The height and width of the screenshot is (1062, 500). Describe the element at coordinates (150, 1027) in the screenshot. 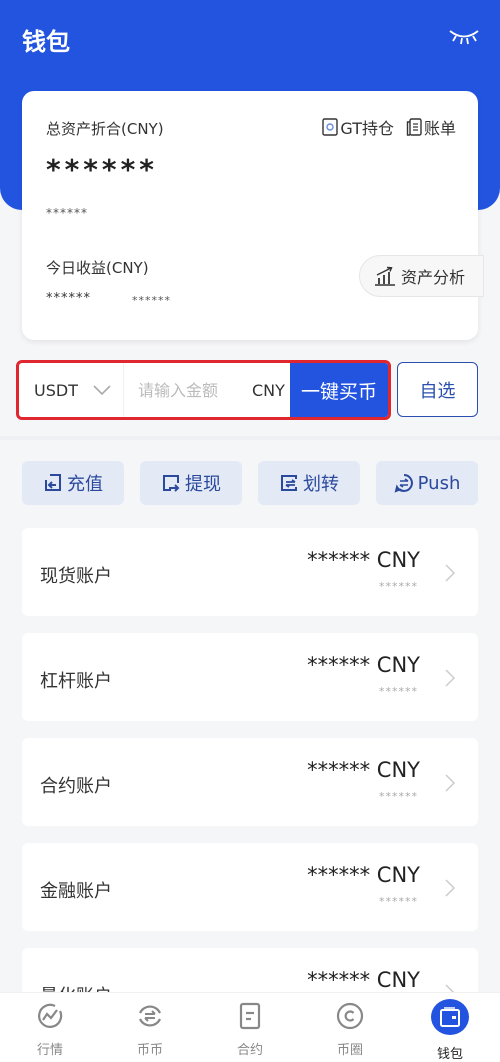

I see `tab-exchange: 币币` at that location.